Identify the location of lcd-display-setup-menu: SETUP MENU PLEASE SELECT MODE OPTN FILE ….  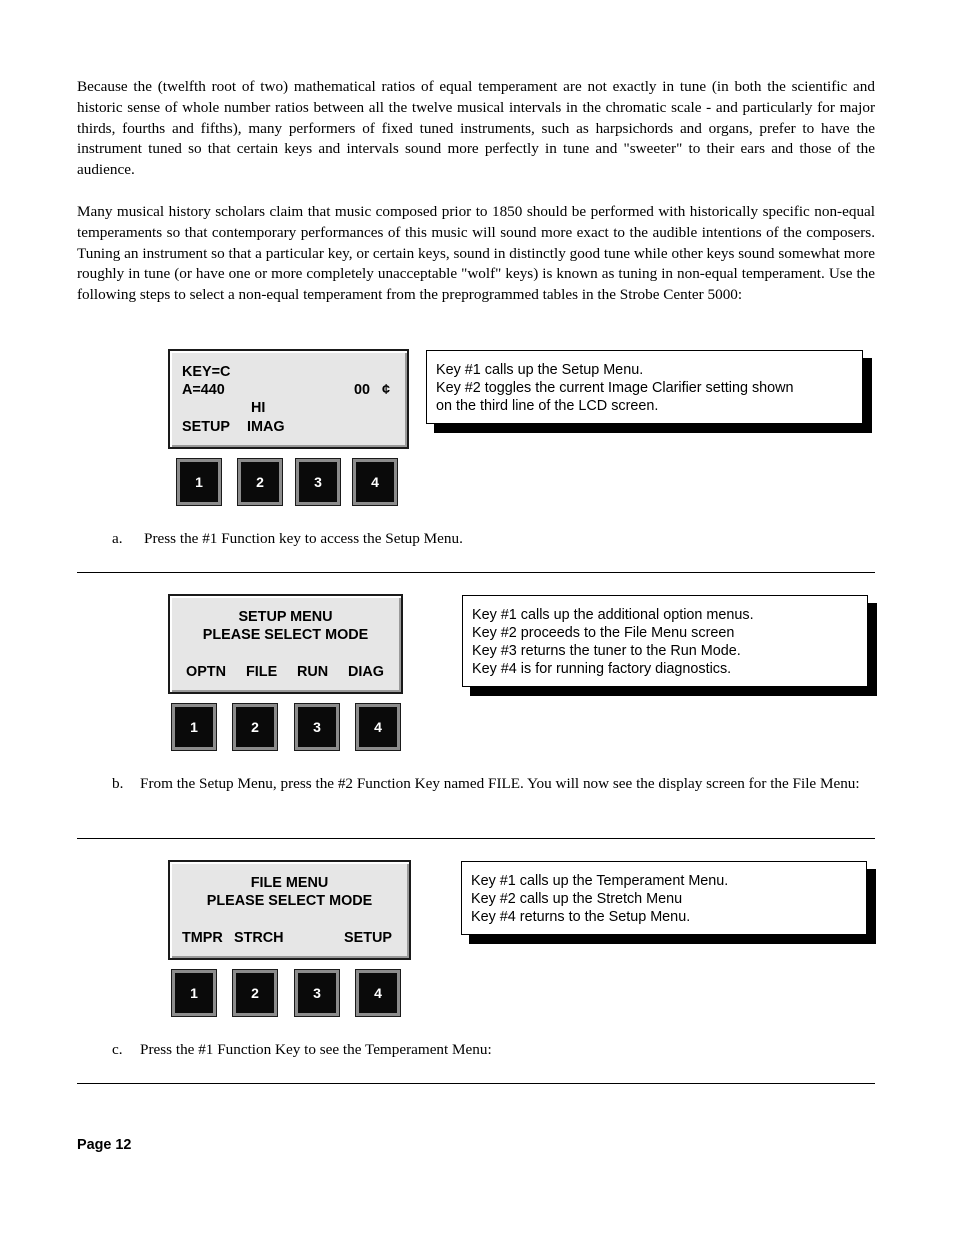
(285, 644).